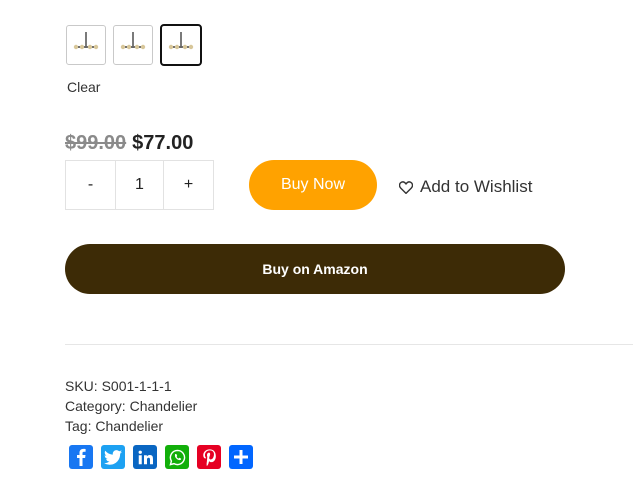 The width and height of the screenshot is (633, 490). Describe the element at coordinates (113, 457) in the screenshot. I see `twitter-icon` at that location.